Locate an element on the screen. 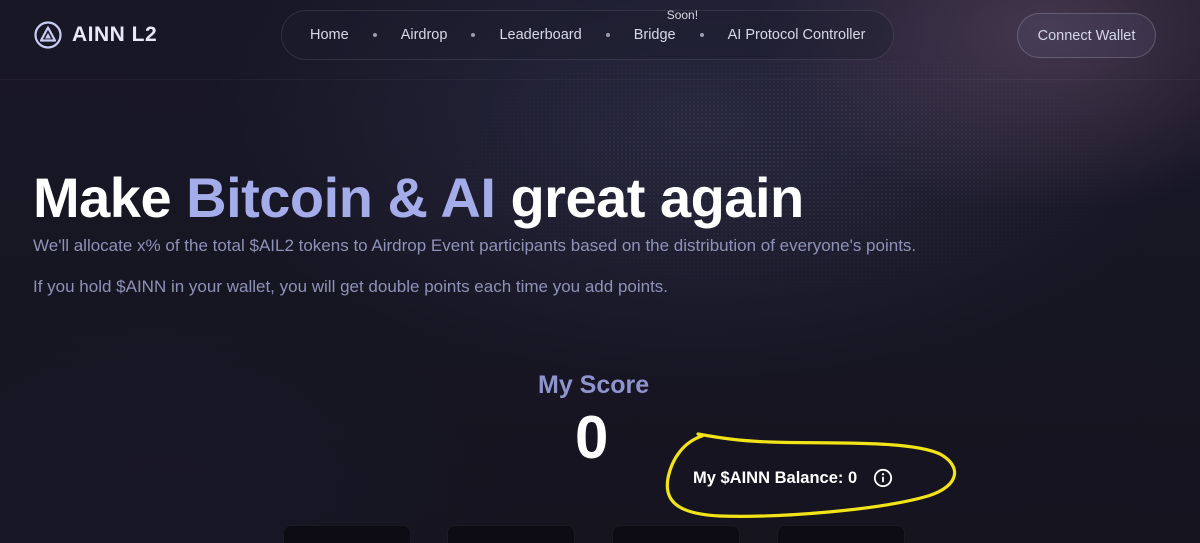  hero-title-part2: great again is located at coordinates (649, 197).